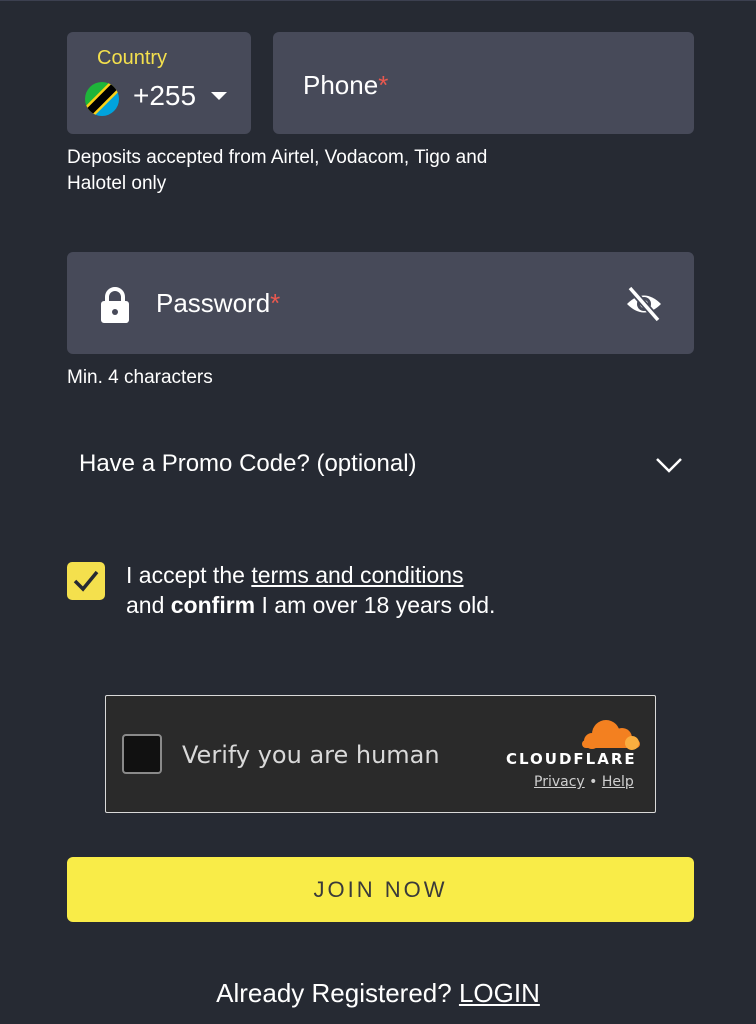 This screenshot has width=756, height=1024. What do you see at coordinates (346, 85) in the screenshot?
I see `phone-label: Phone*` at bounding box center [346, 85].